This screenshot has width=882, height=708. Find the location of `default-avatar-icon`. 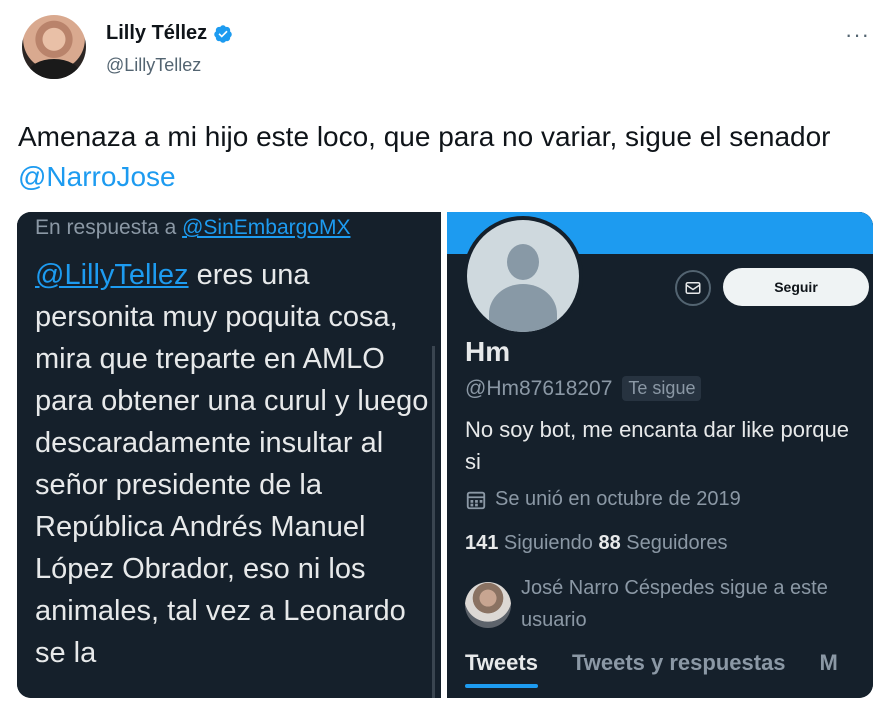

default-avatar-icon is located at coordinates (523, 276).